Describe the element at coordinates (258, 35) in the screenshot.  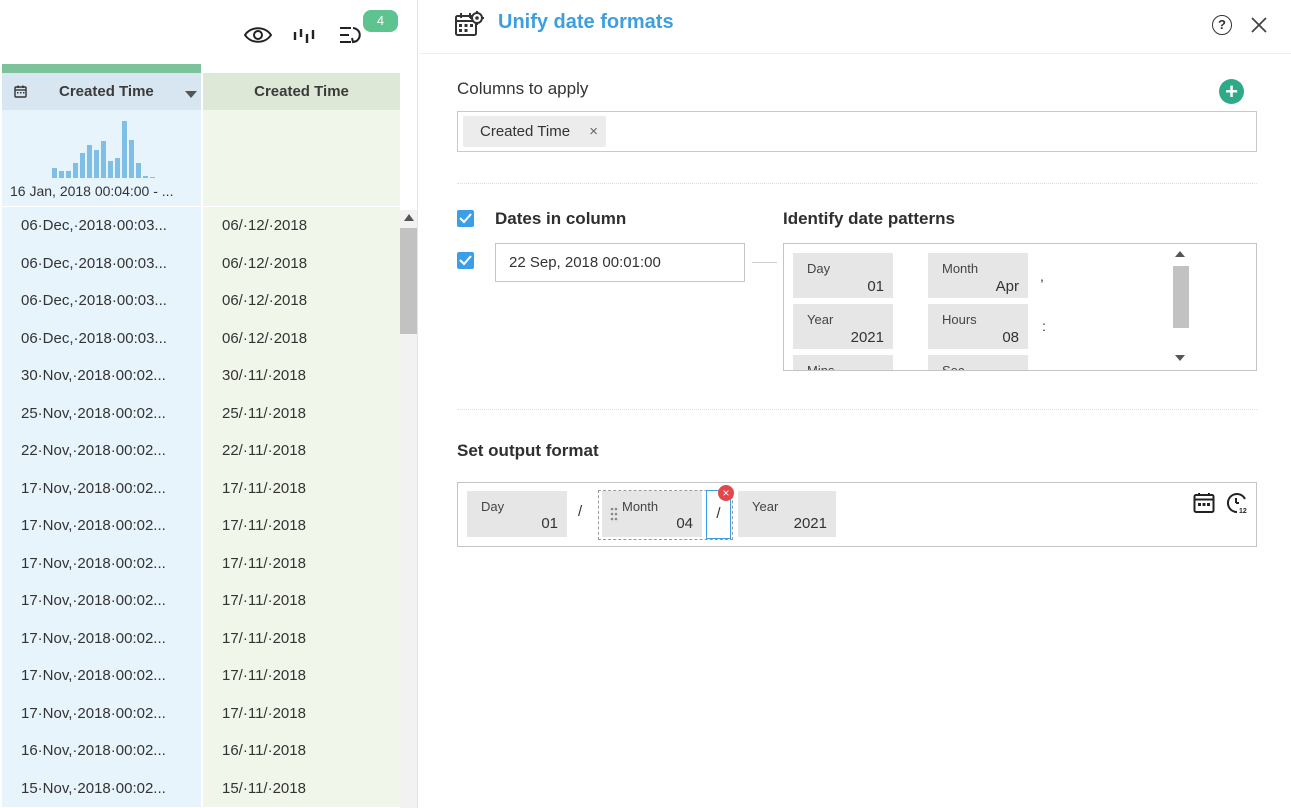
I see `eye-icon` at that location.